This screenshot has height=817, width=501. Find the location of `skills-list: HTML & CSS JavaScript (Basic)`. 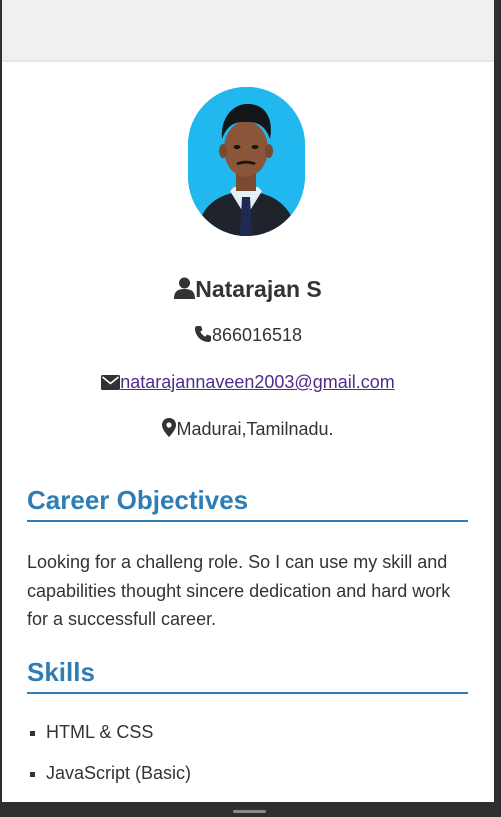

skills-list: HTML & CSS JavaScript (Basic) is located at coordinates (109, 759).